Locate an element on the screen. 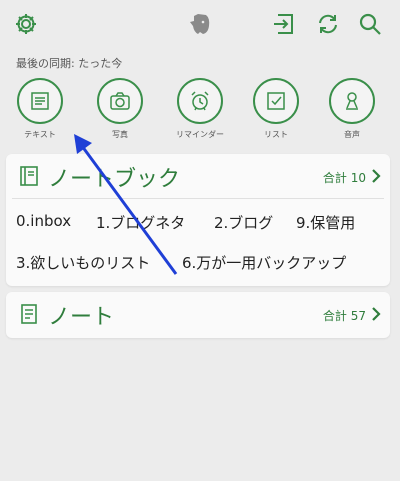  notebooks-title: ノートブック is located at coordinates (114, 179).